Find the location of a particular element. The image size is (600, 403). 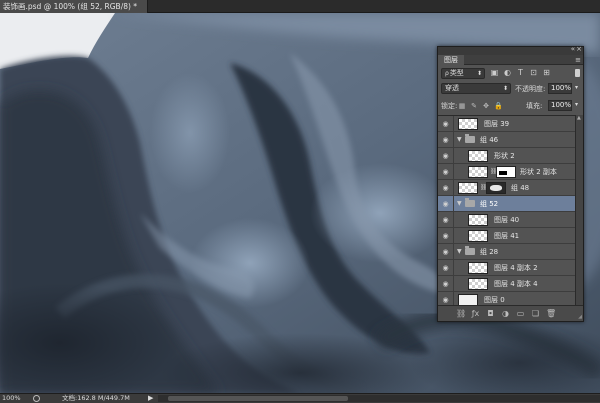

link-icon: ⛓ is located at coordinates (461, 314).